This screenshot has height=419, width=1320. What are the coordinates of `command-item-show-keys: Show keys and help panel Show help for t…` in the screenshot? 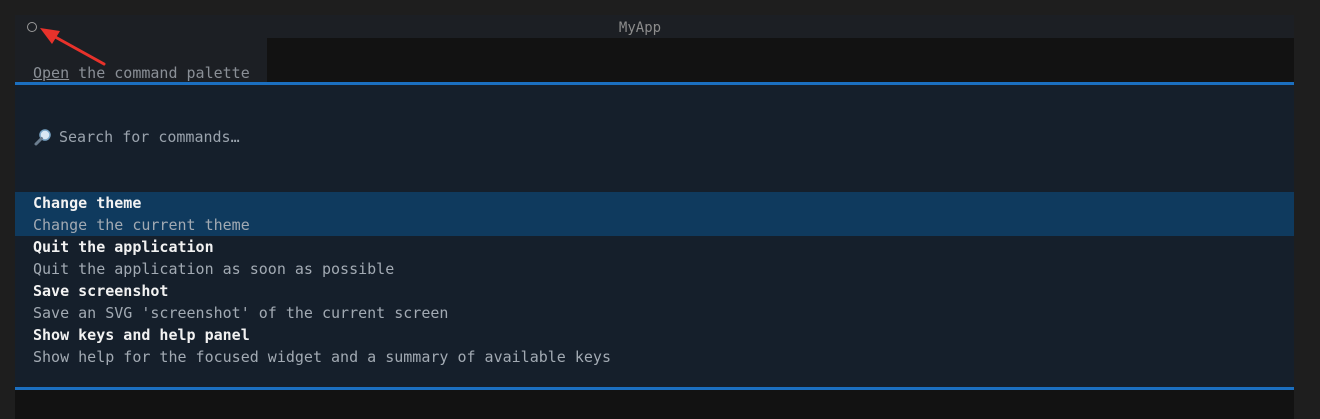 It's located at (654, 346).